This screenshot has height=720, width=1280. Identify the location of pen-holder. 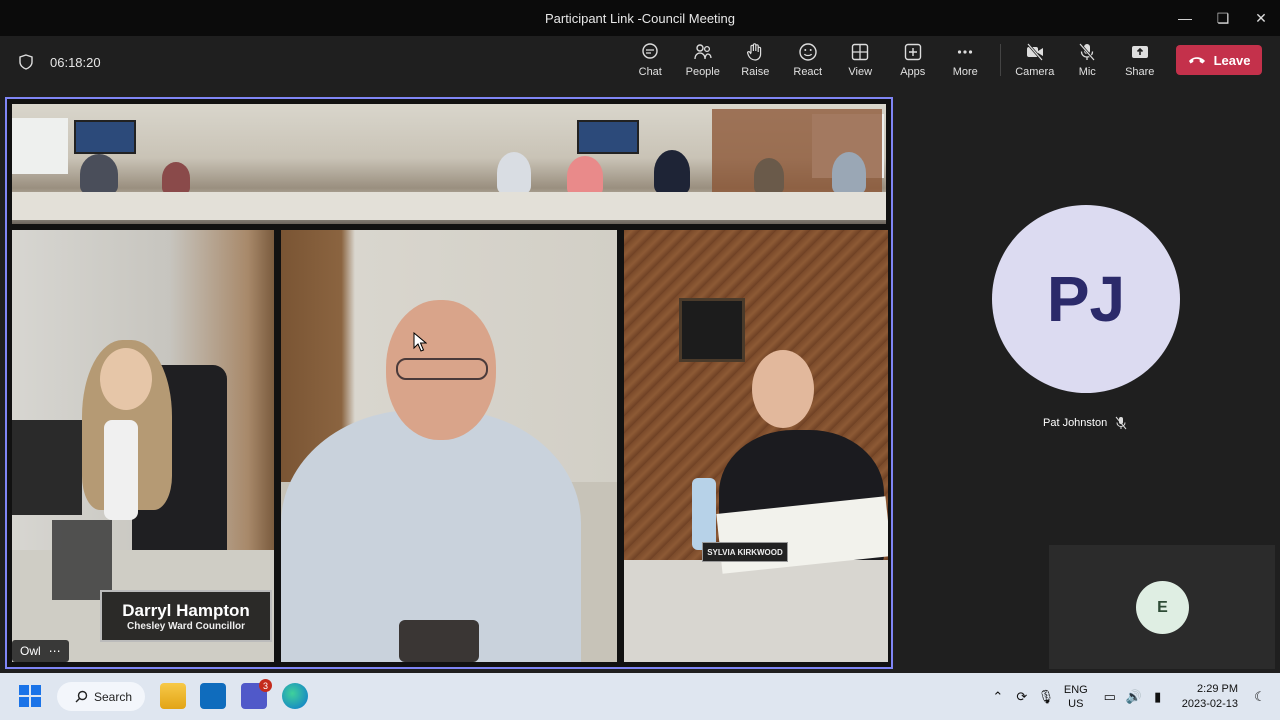
(82, 560).